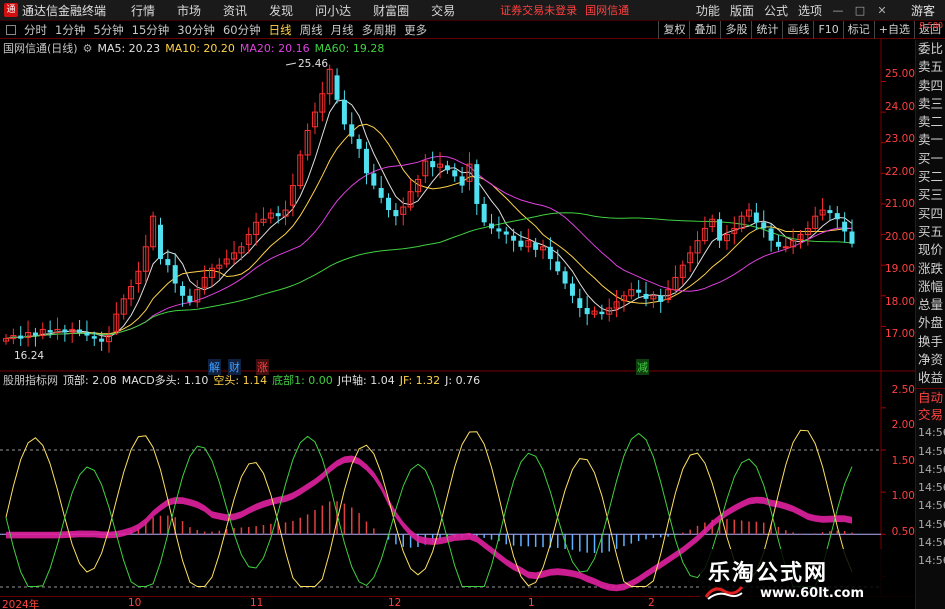  What do you see at coordinates (235, 10) in the screenshot?
I see `menu-zixun: 资讯` at bounding box center [235, 10].